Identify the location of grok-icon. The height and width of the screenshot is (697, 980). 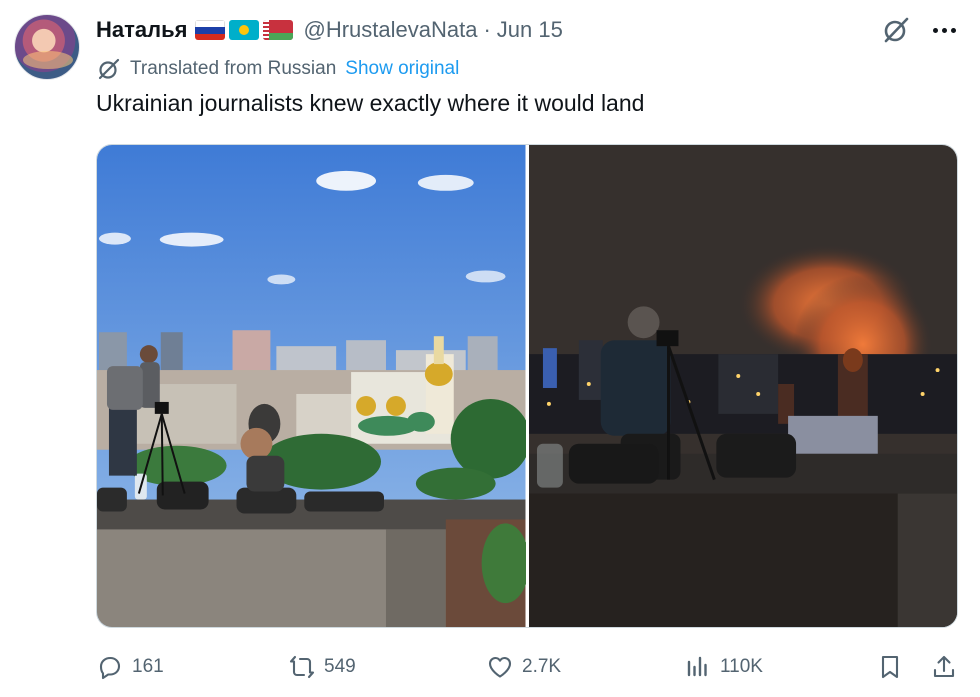
(896, 30).